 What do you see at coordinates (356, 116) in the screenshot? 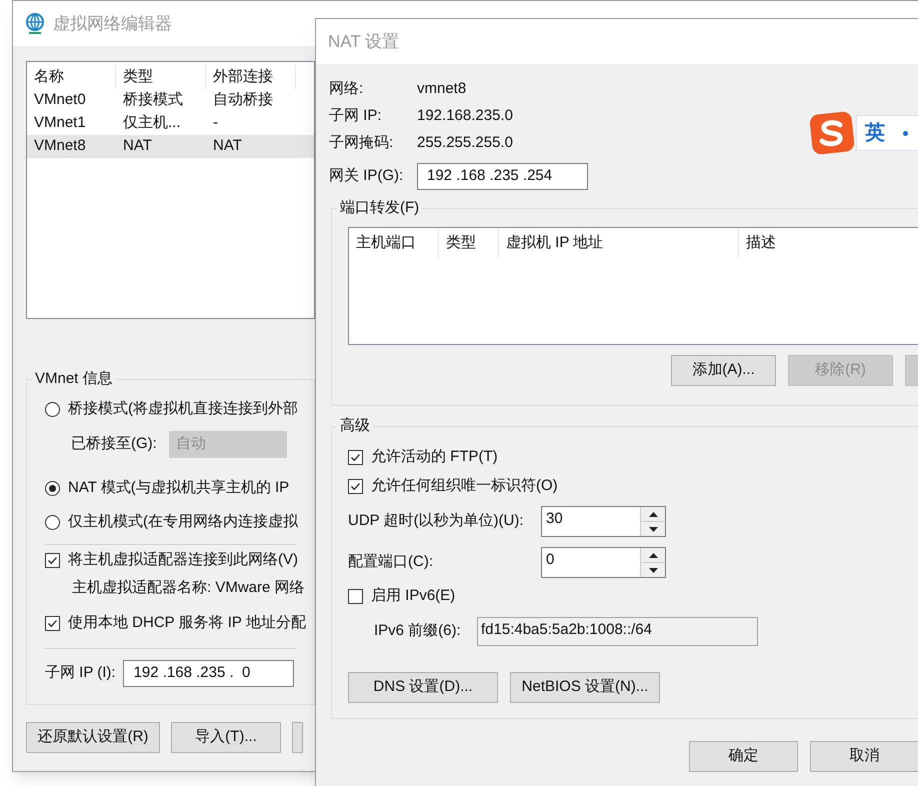
I see `info-label: 子网 IP:` at bounding box center [356, 116].